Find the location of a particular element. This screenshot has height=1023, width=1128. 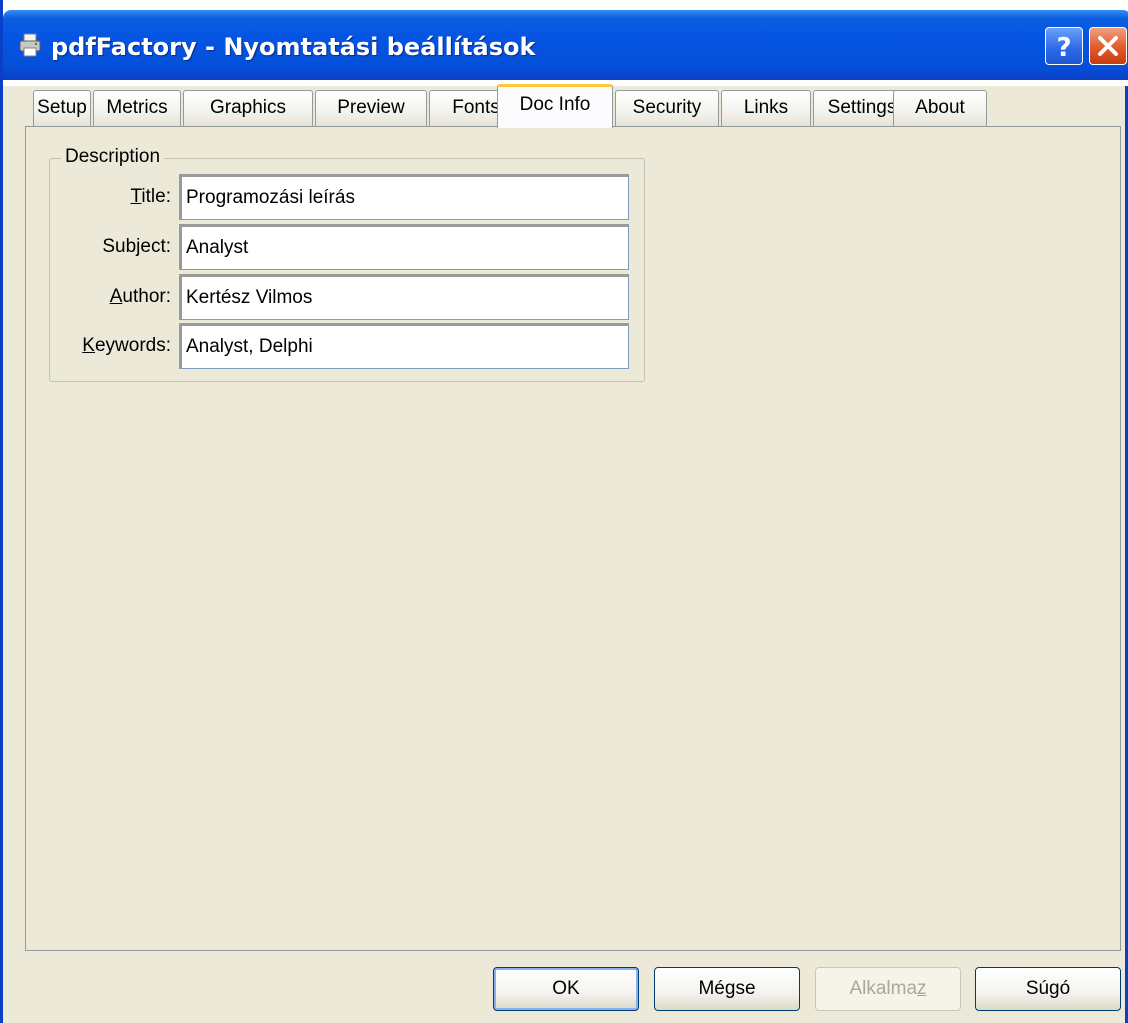

apply-label-pre: Alkalma is located at coordinates (883, 988).